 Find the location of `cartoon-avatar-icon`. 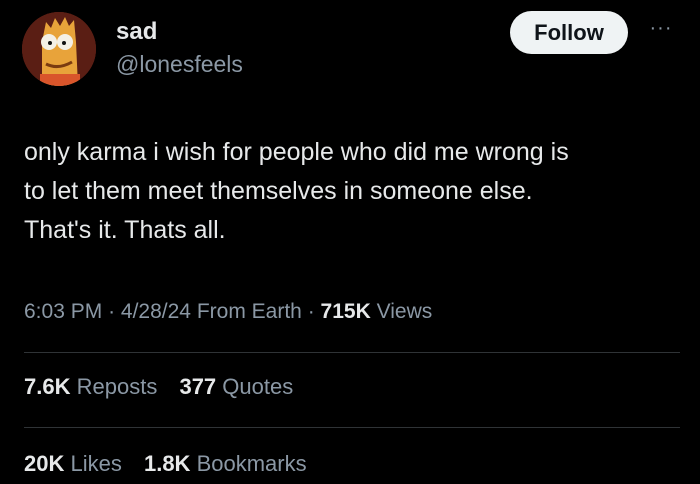

cartoon-avatar-icon is located at coordinates (59, 49).